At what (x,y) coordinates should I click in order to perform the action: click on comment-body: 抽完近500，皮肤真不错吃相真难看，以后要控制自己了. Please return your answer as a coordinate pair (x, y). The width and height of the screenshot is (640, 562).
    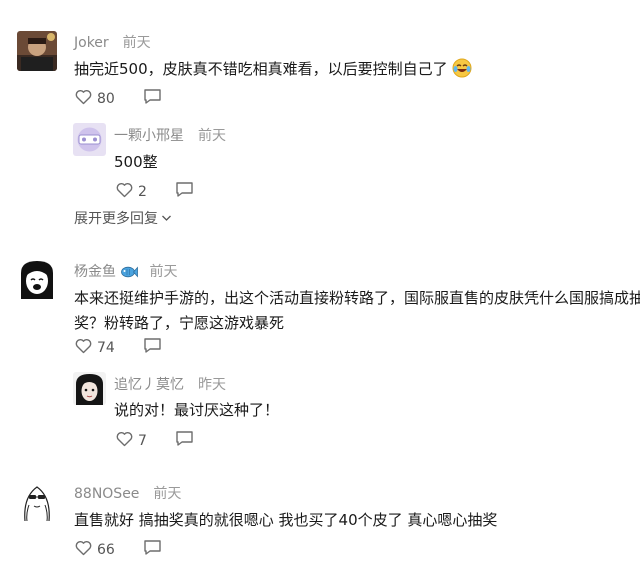
    Looking at the image, I should click on (261, 69).